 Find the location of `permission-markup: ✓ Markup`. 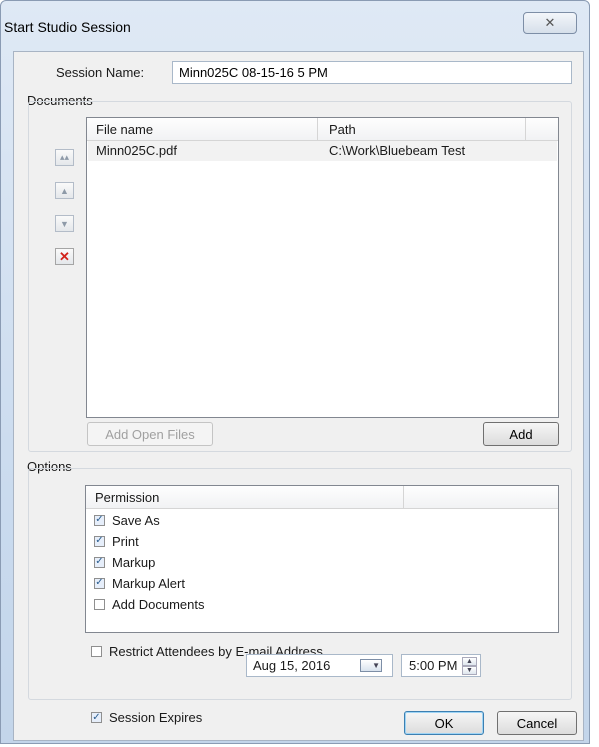

permission-markup: ✓ Markup is located at coordinates (124, 562).